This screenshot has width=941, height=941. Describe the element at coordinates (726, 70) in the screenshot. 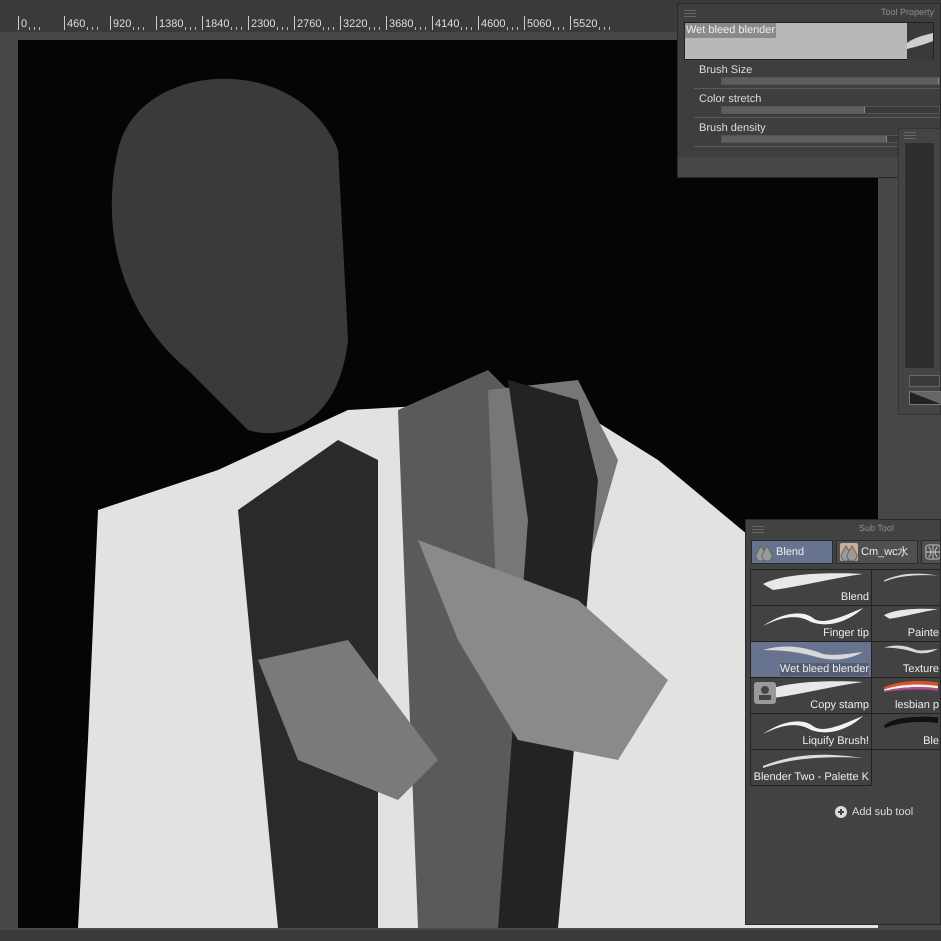

I see `setting-label: Brush Size` at that location.